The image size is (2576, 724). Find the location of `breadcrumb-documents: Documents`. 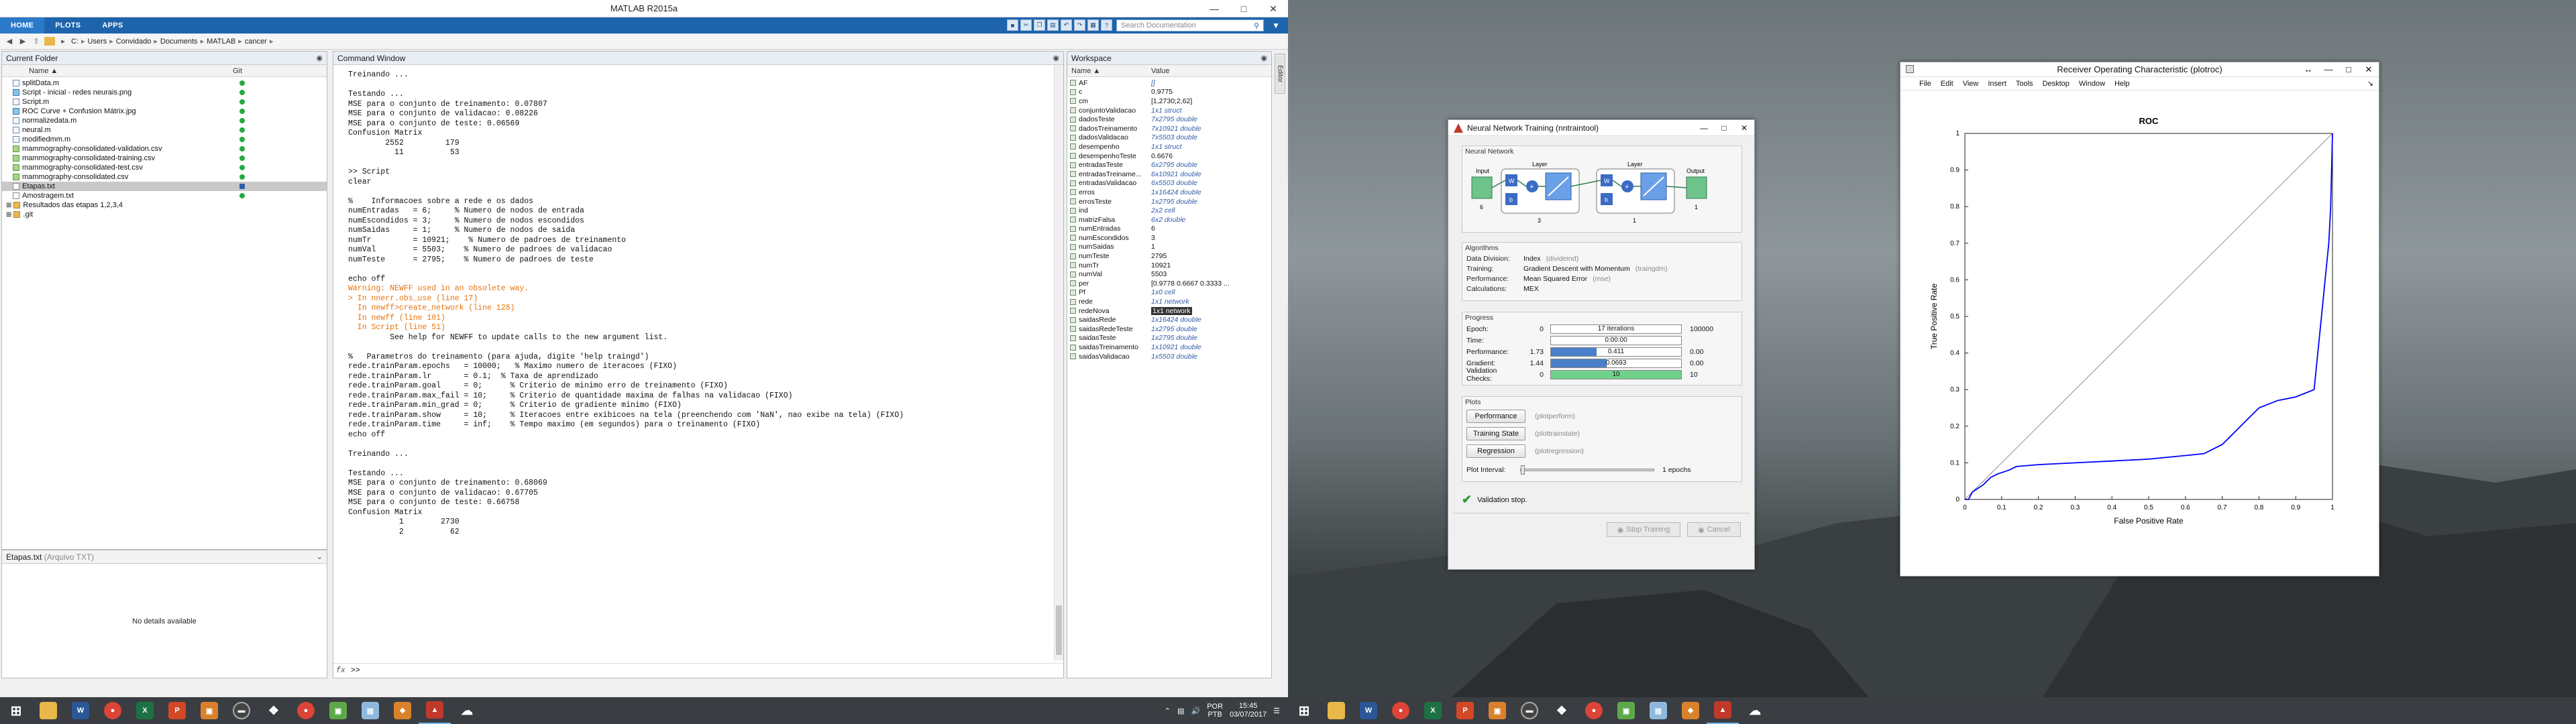

breadcrumb-documents: Documents is located at coordinates (179, 42).